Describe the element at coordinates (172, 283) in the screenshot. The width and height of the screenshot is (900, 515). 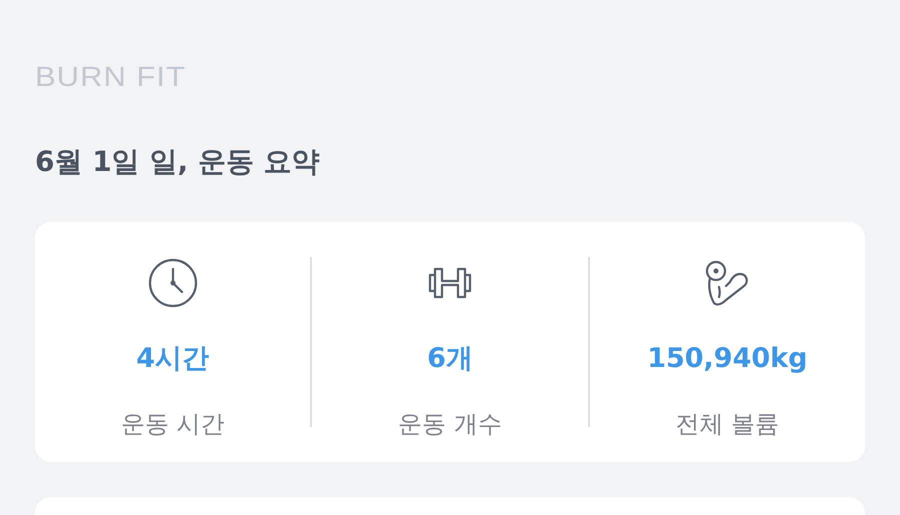
I see `clock-icon` at that location.